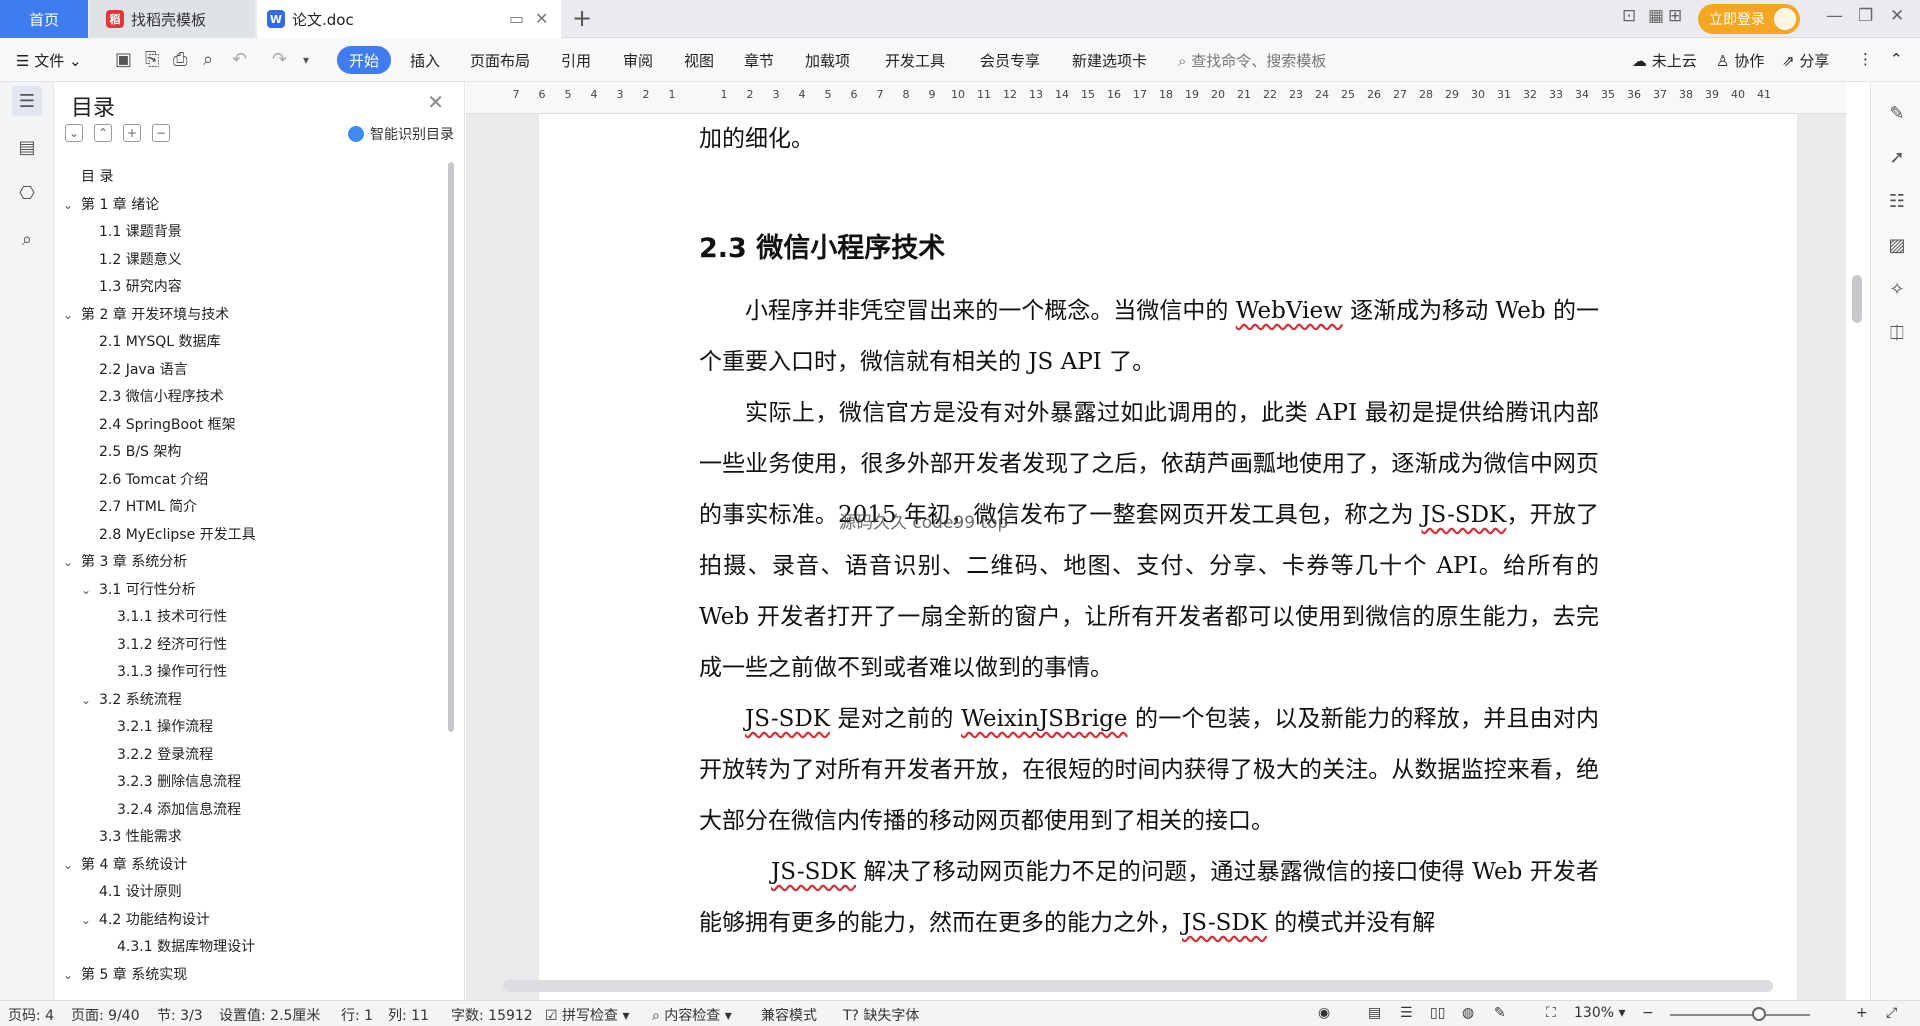 This screenshot has width=1920, height=1026. I want to click on toc-item: 3.3 性能需求, so click(140, 837).